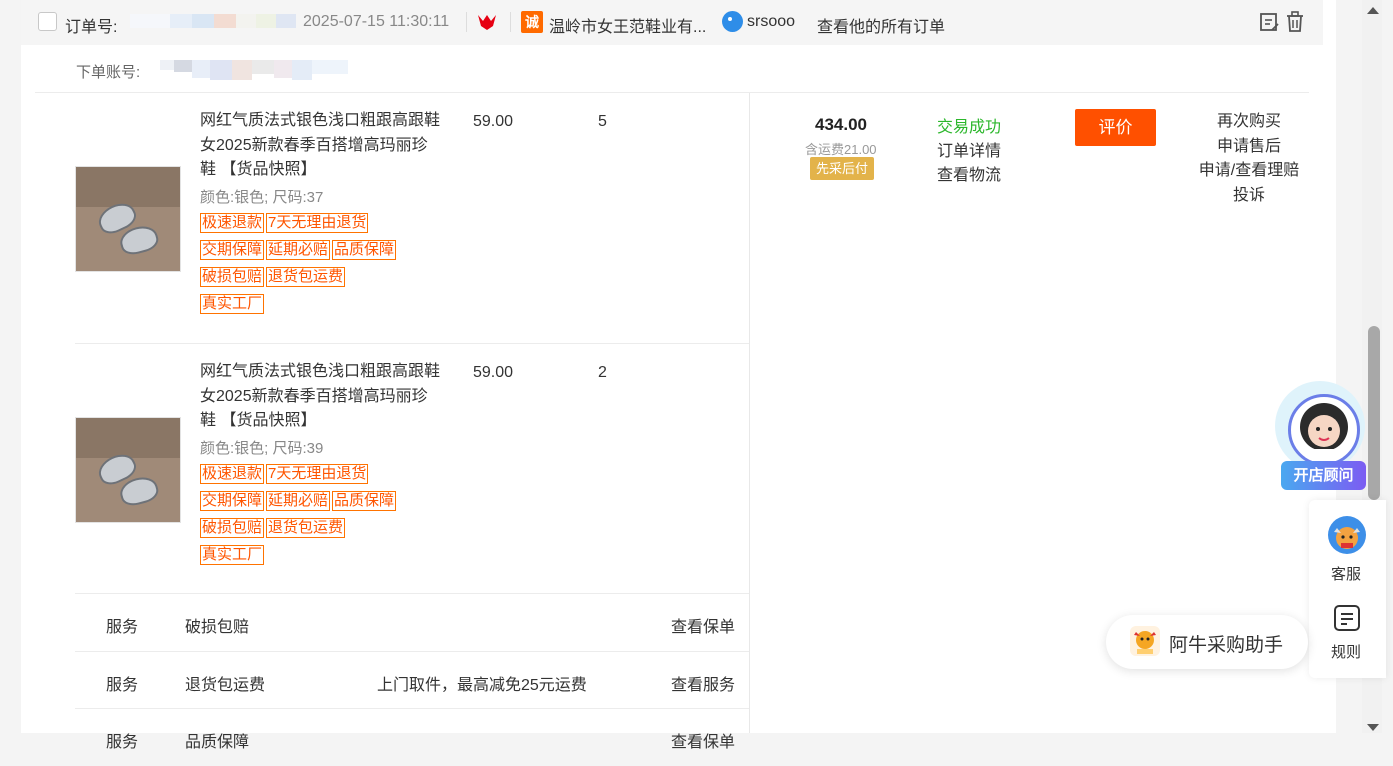  What do you see at coordinates (217, 627) in the screenshot?
I see `service-name: 破损包赔` at bounding box center [217, 627].